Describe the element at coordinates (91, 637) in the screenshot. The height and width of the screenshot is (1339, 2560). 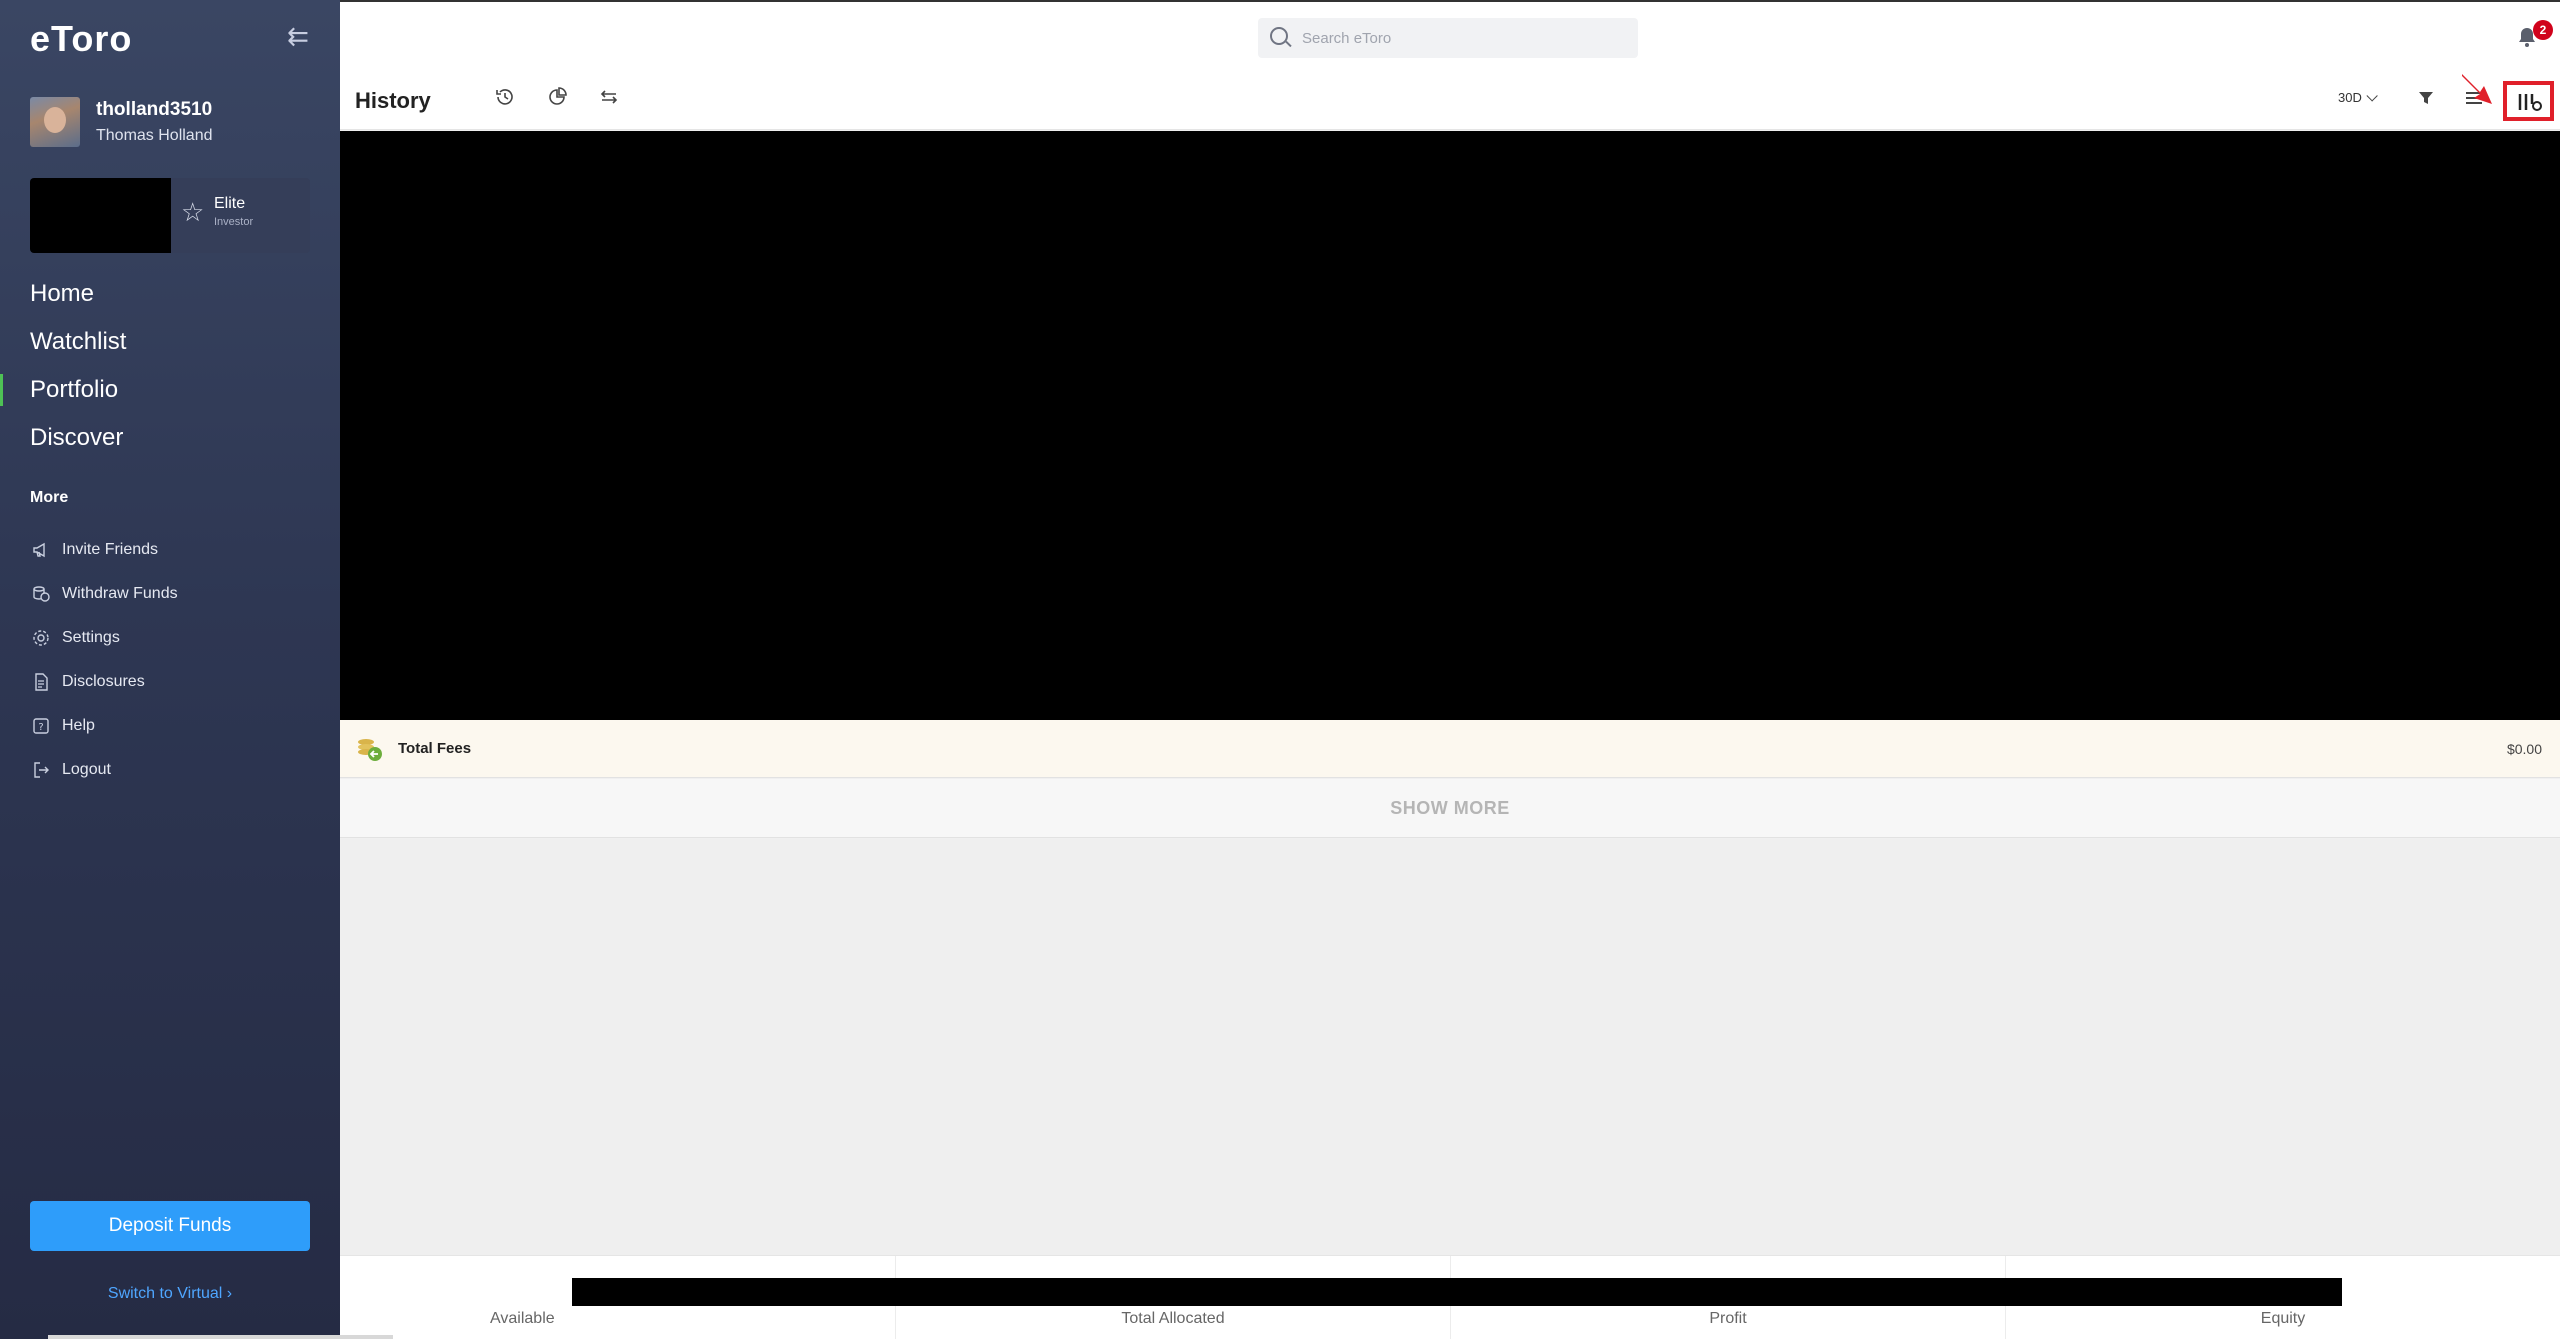
I see `menu-item-label: Settings` at that location.